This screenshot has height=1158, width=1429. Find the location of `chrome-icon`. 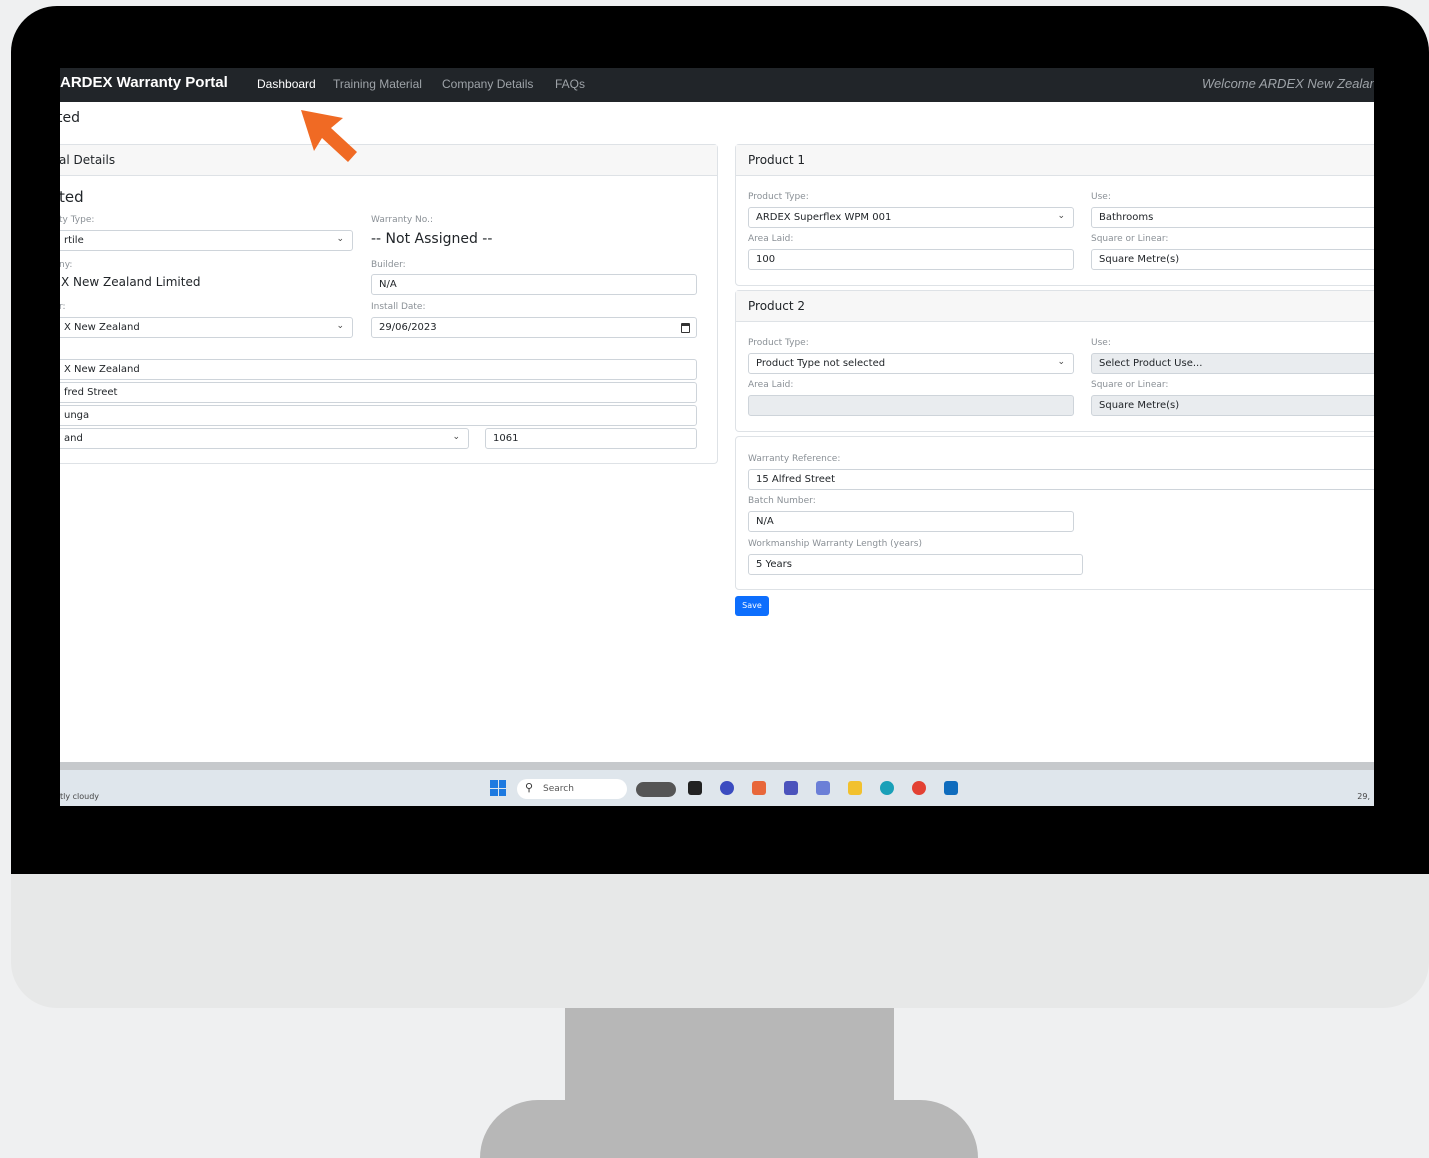

chrome-icon is located at coordinates (919, 788).